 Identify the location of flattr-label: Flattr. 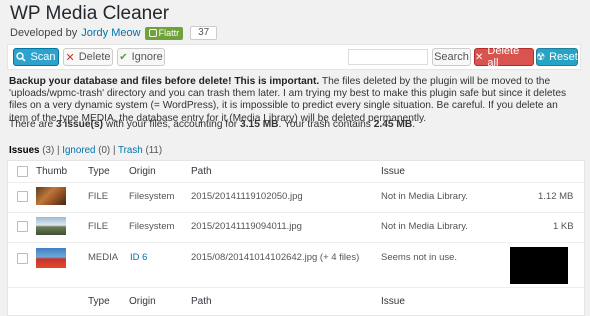
(169, 33).